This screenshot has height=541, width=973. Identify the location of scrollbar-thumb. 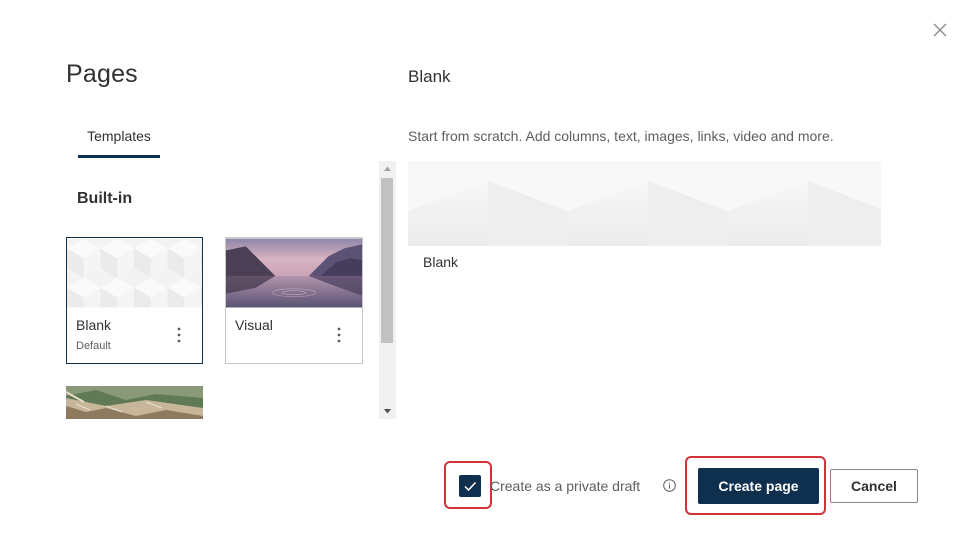
(387, 260).